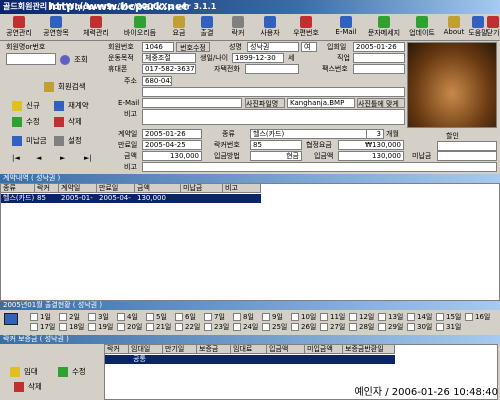 Image resolution: width=500 pixels, height=400 pixels. What do you see at coordinates (321, 103) in the screenshot?
I see `photo-file-field: Kanghanja.BMP` at bounding box center [321, 103].